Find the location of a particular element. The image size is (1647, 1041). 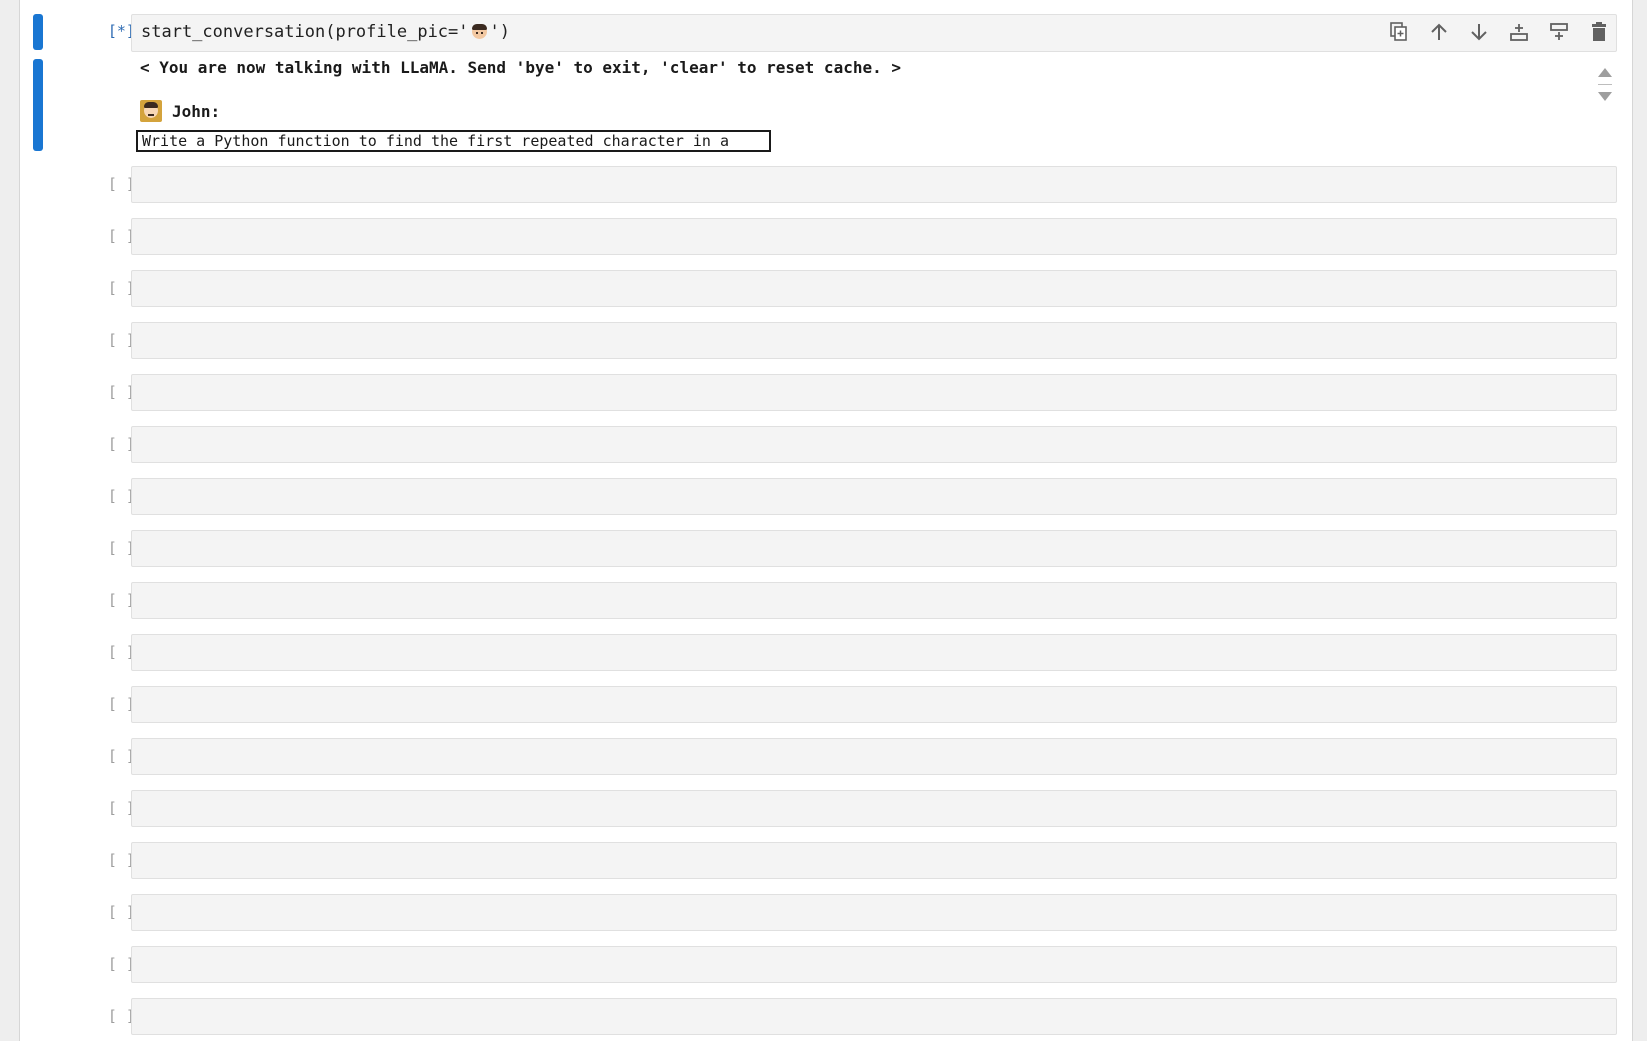

speaker-row: John: is located at coordinates (180, 111).